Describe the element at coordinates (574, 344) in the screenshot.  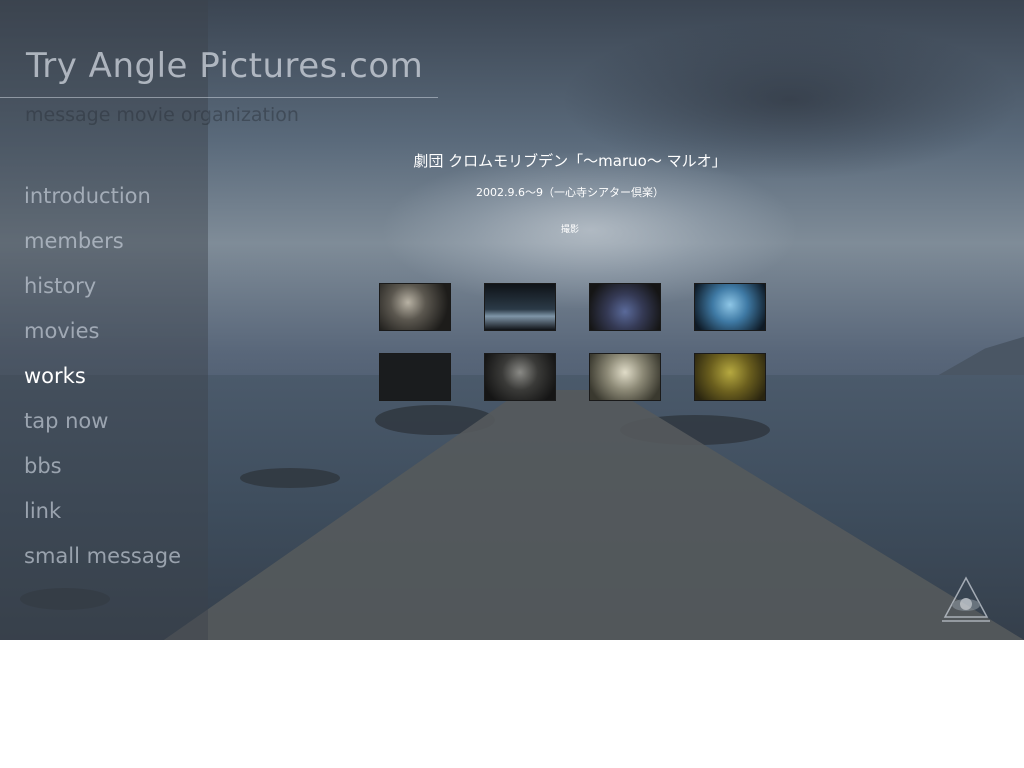
I see `thumbnail-grid` at that location.